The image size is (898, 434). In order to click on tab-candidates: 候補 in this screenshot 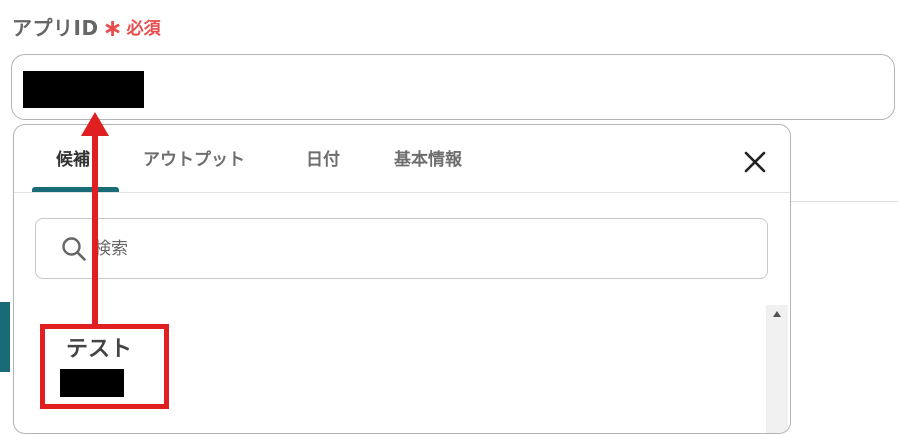, I will do `click(73, 158)`.